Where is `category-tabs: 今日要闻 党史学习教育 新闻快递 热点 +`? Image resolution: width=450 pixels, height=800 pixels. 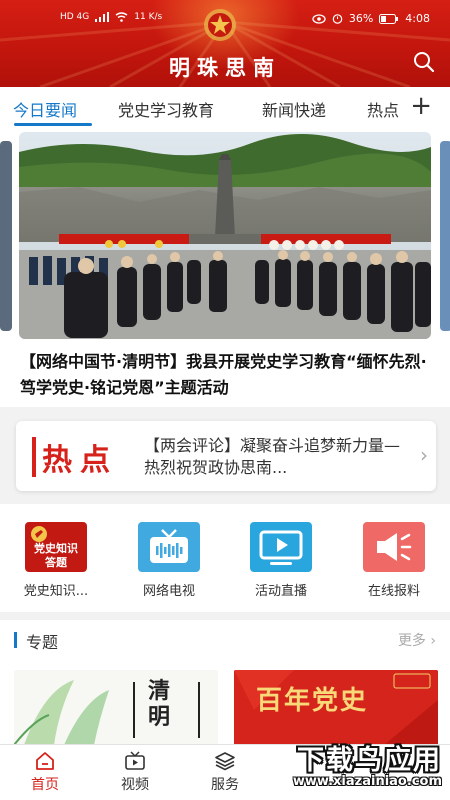 category-tabs: 今日要闻 党史学习教育 新闻快递 热点 + is located at coordinates (225, 107).